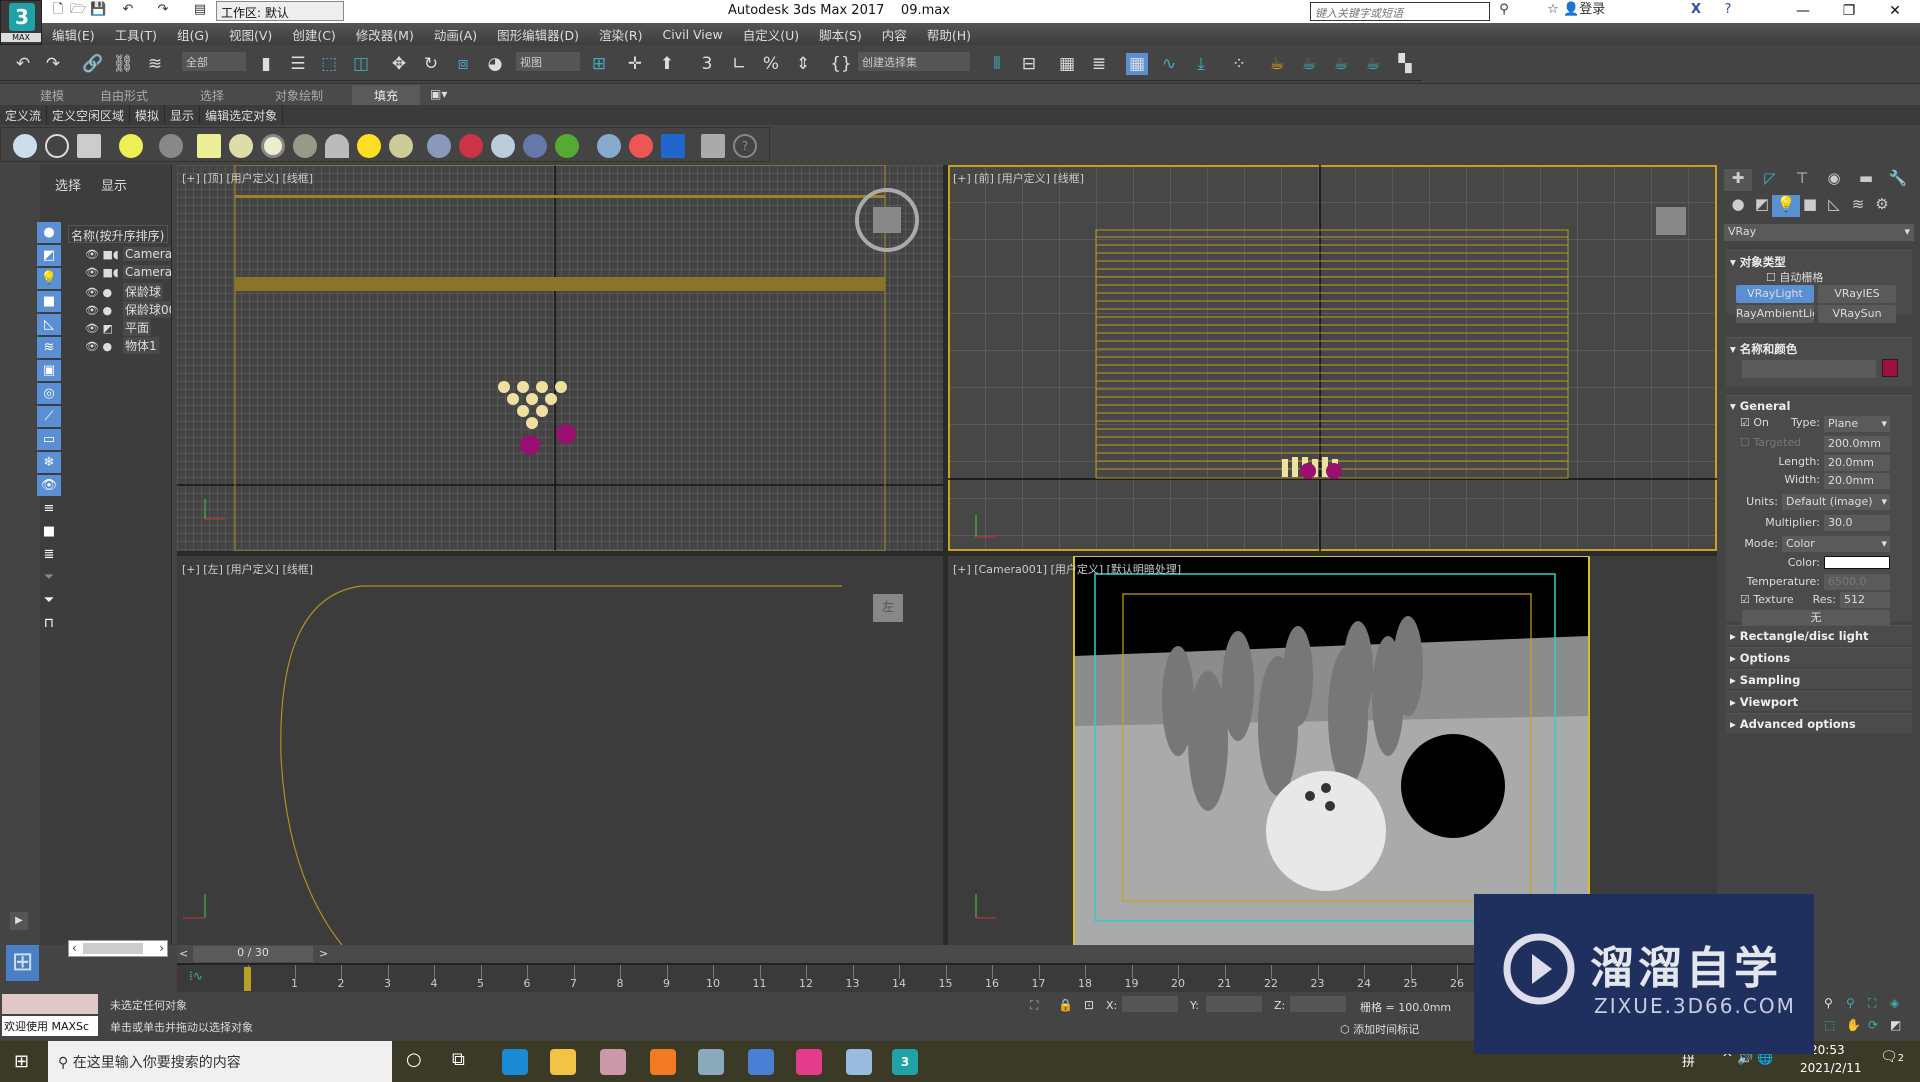 The width and height of the screenshot is (1920, 1082). I want to click on ribbon-panel-item: 模拟, so click(148, 115).